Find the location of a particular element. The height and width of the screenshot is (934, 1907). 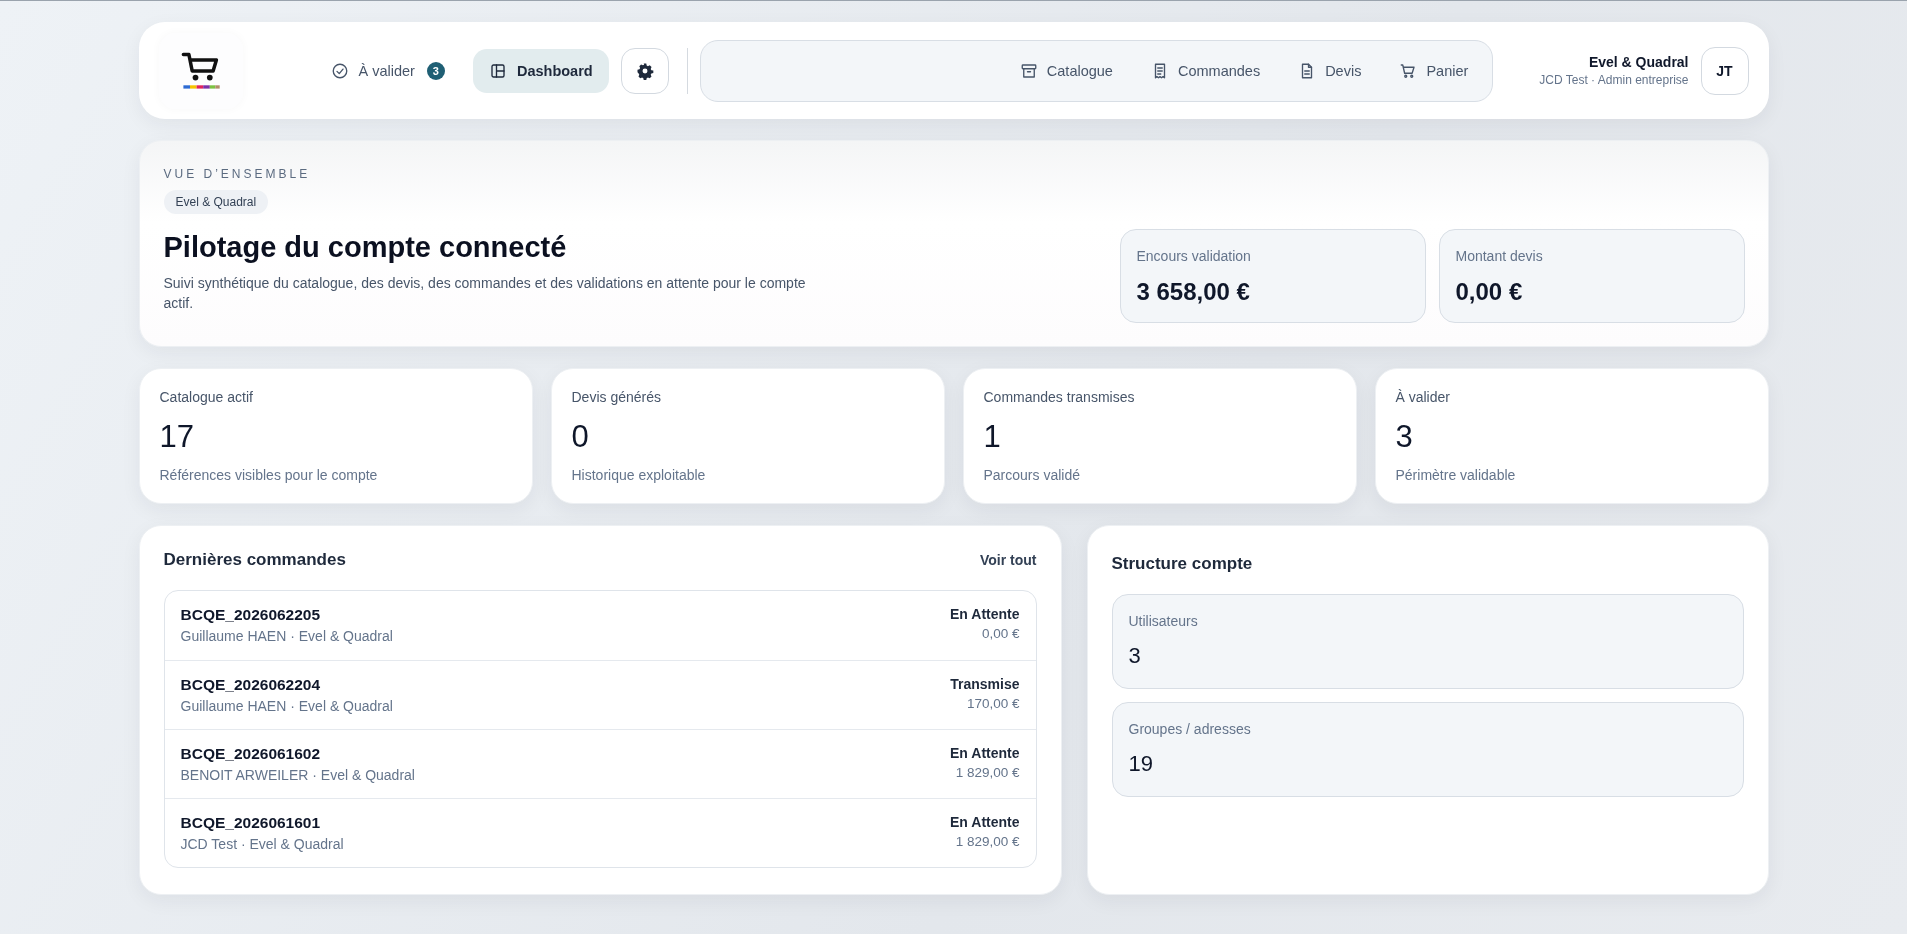

stat-value: 0 is located at coordinates (580, 437).